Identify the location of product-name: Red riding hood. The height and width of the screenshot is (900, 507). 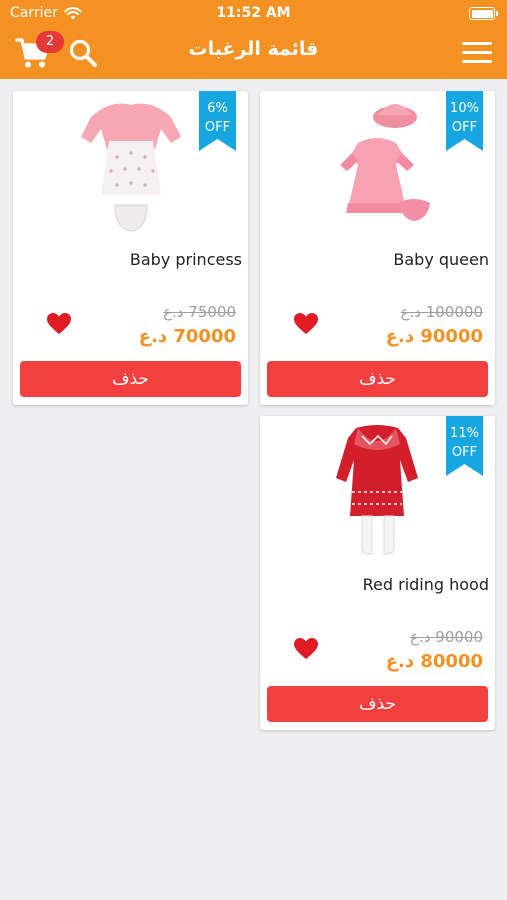
(425, 584).